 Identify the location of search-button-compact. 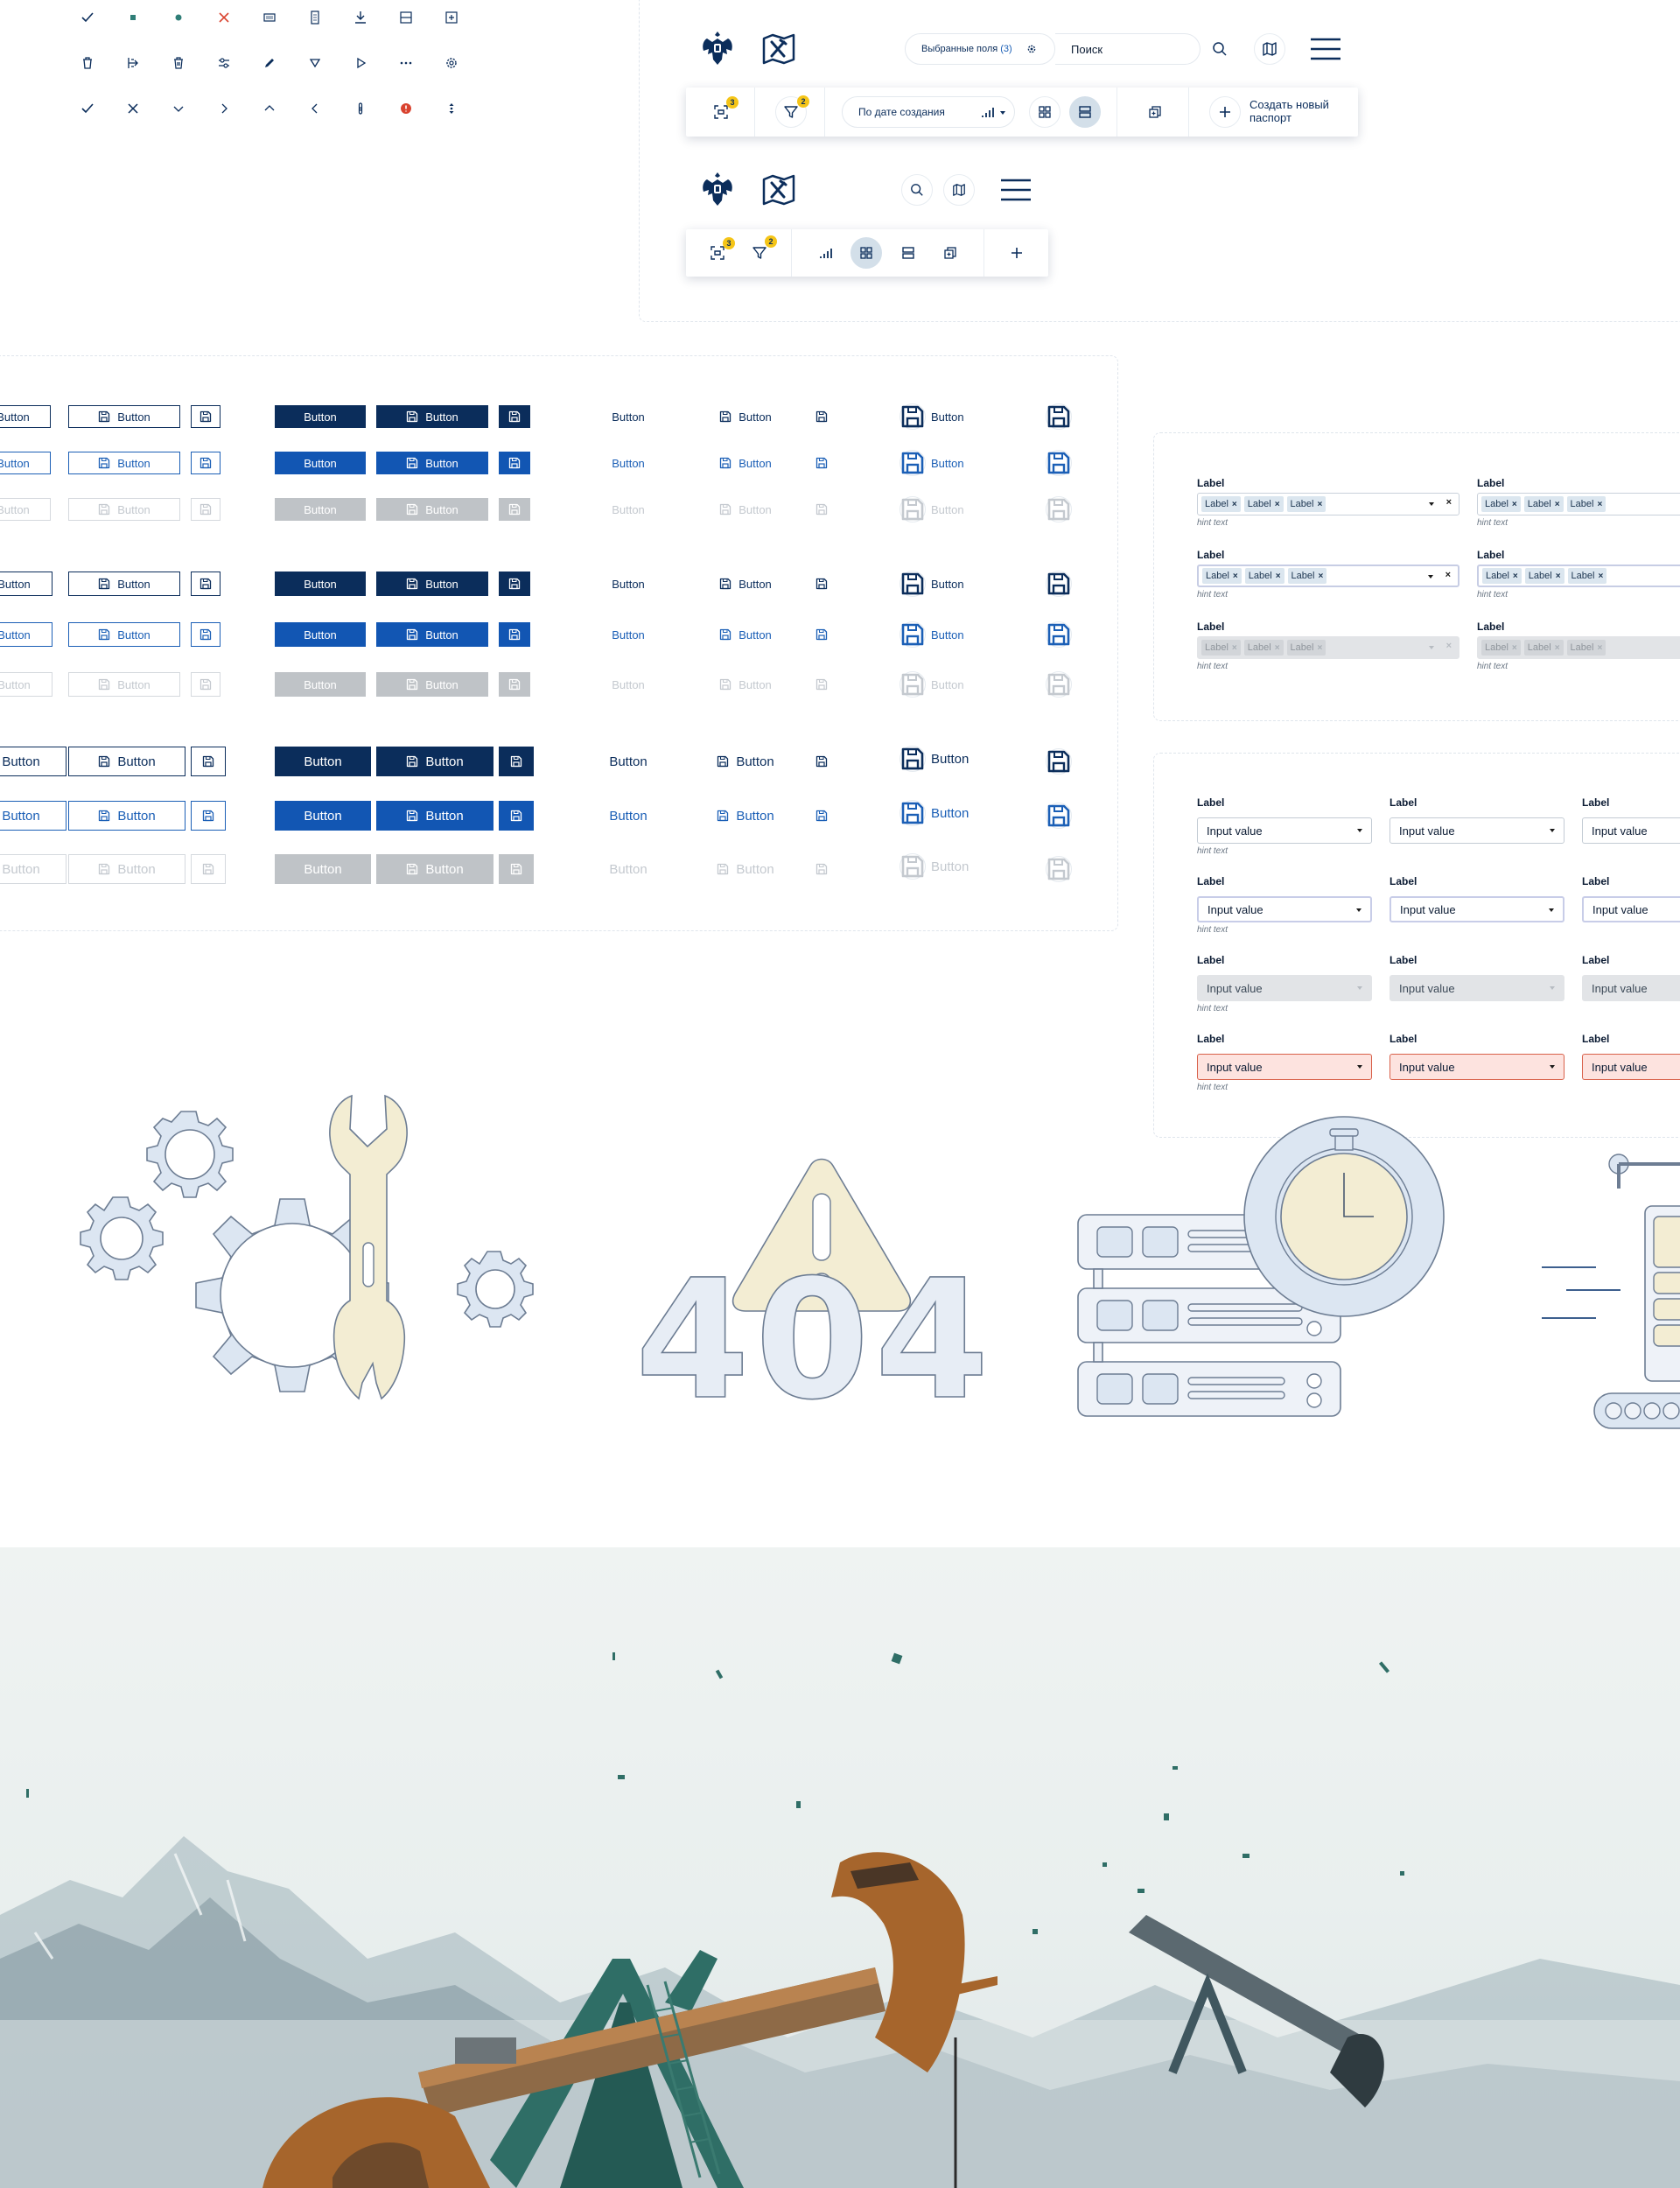
(917, 190).